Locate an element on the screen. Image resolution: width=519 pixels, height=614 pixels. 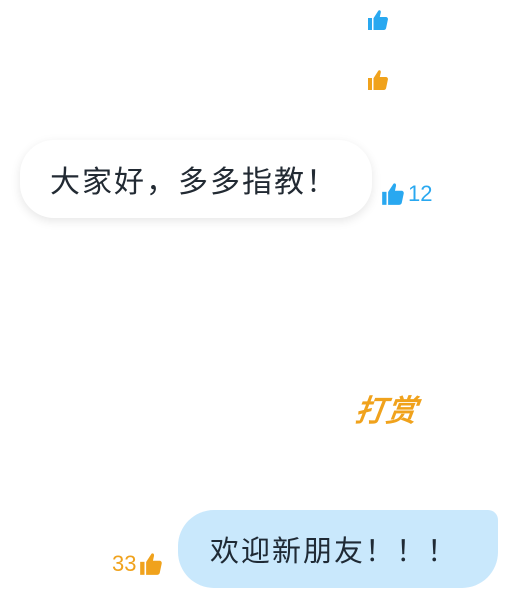
like-count: 33 is located at coordinates (124, 563).